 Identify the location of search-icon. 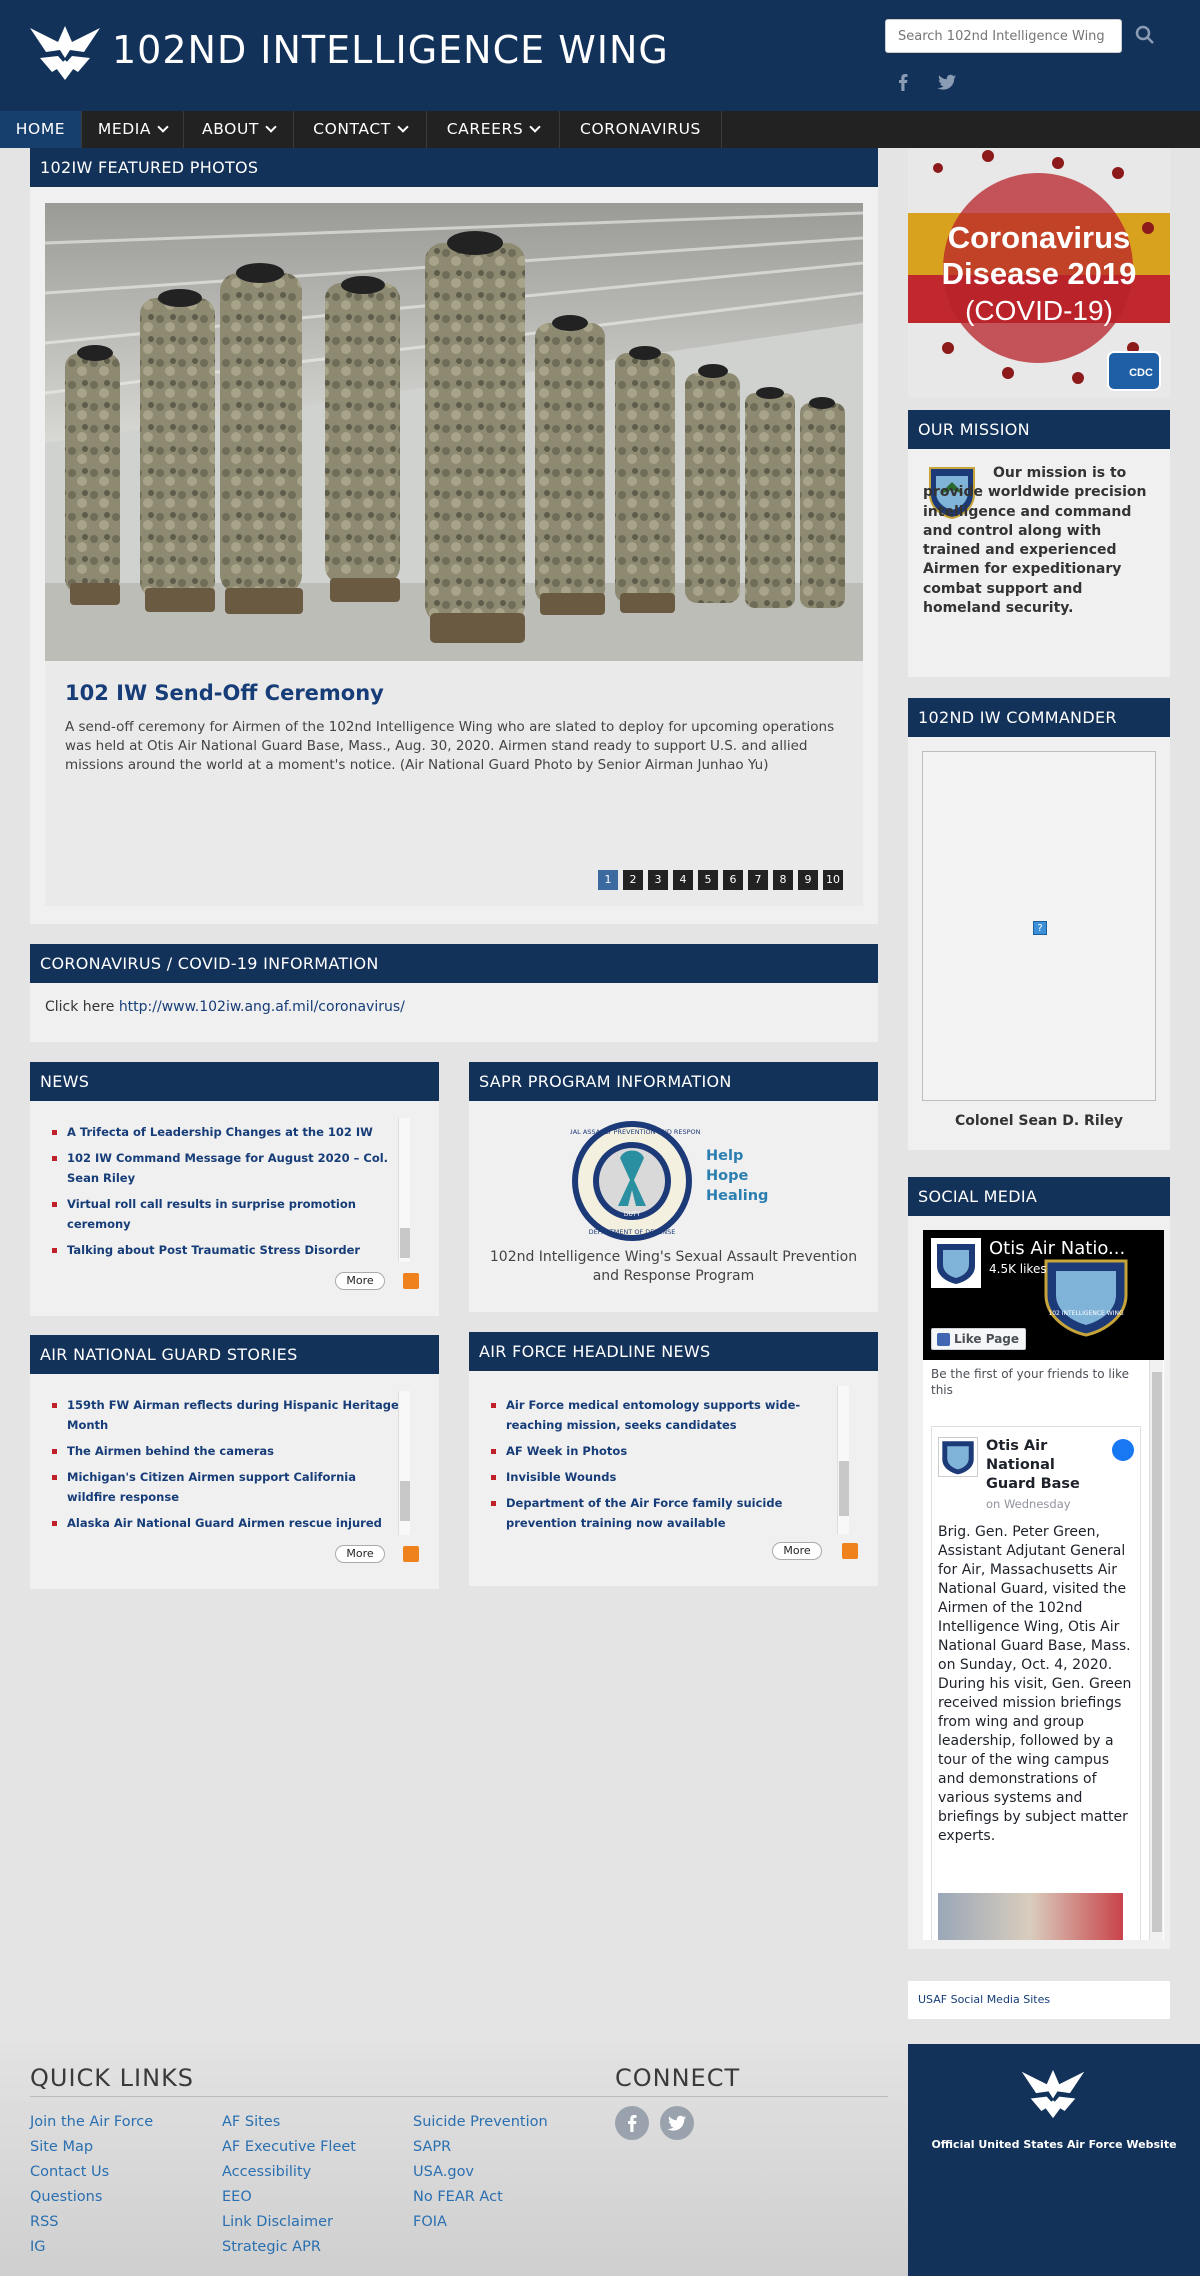
(1145, 35).